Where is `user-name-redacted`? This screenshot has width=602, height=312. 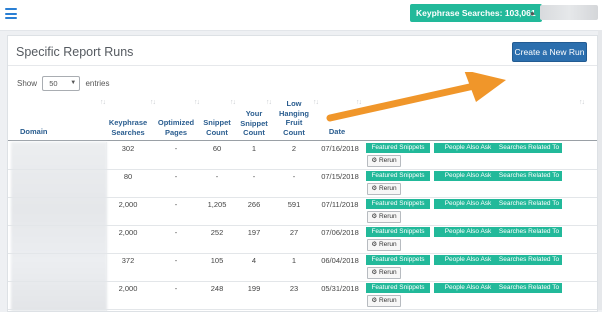 user-name-redacted is located at coordinates (569, 12).